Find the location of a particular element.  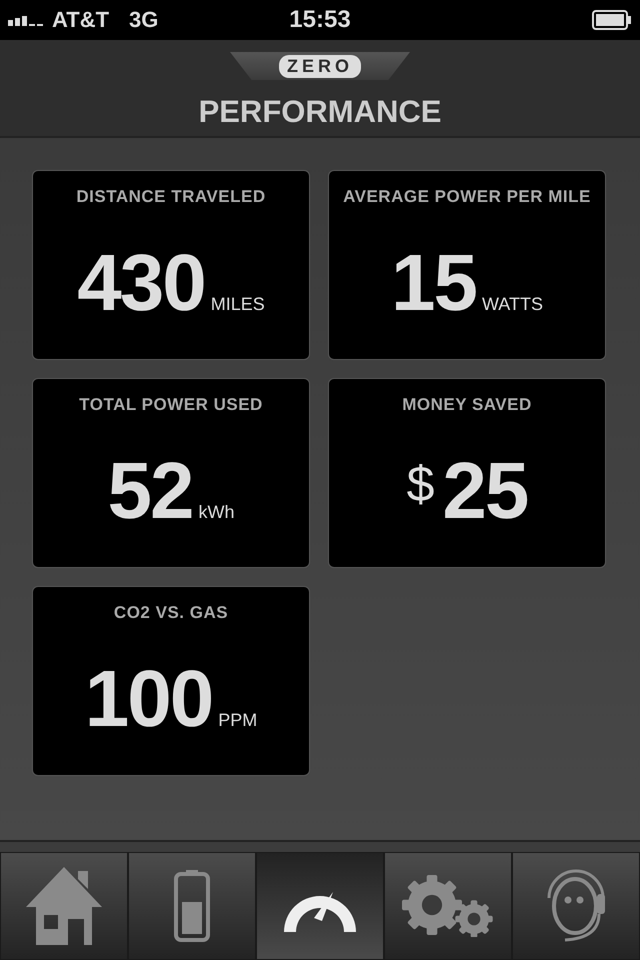

clock-time: 15:53 is located at coordinates (320, 20).